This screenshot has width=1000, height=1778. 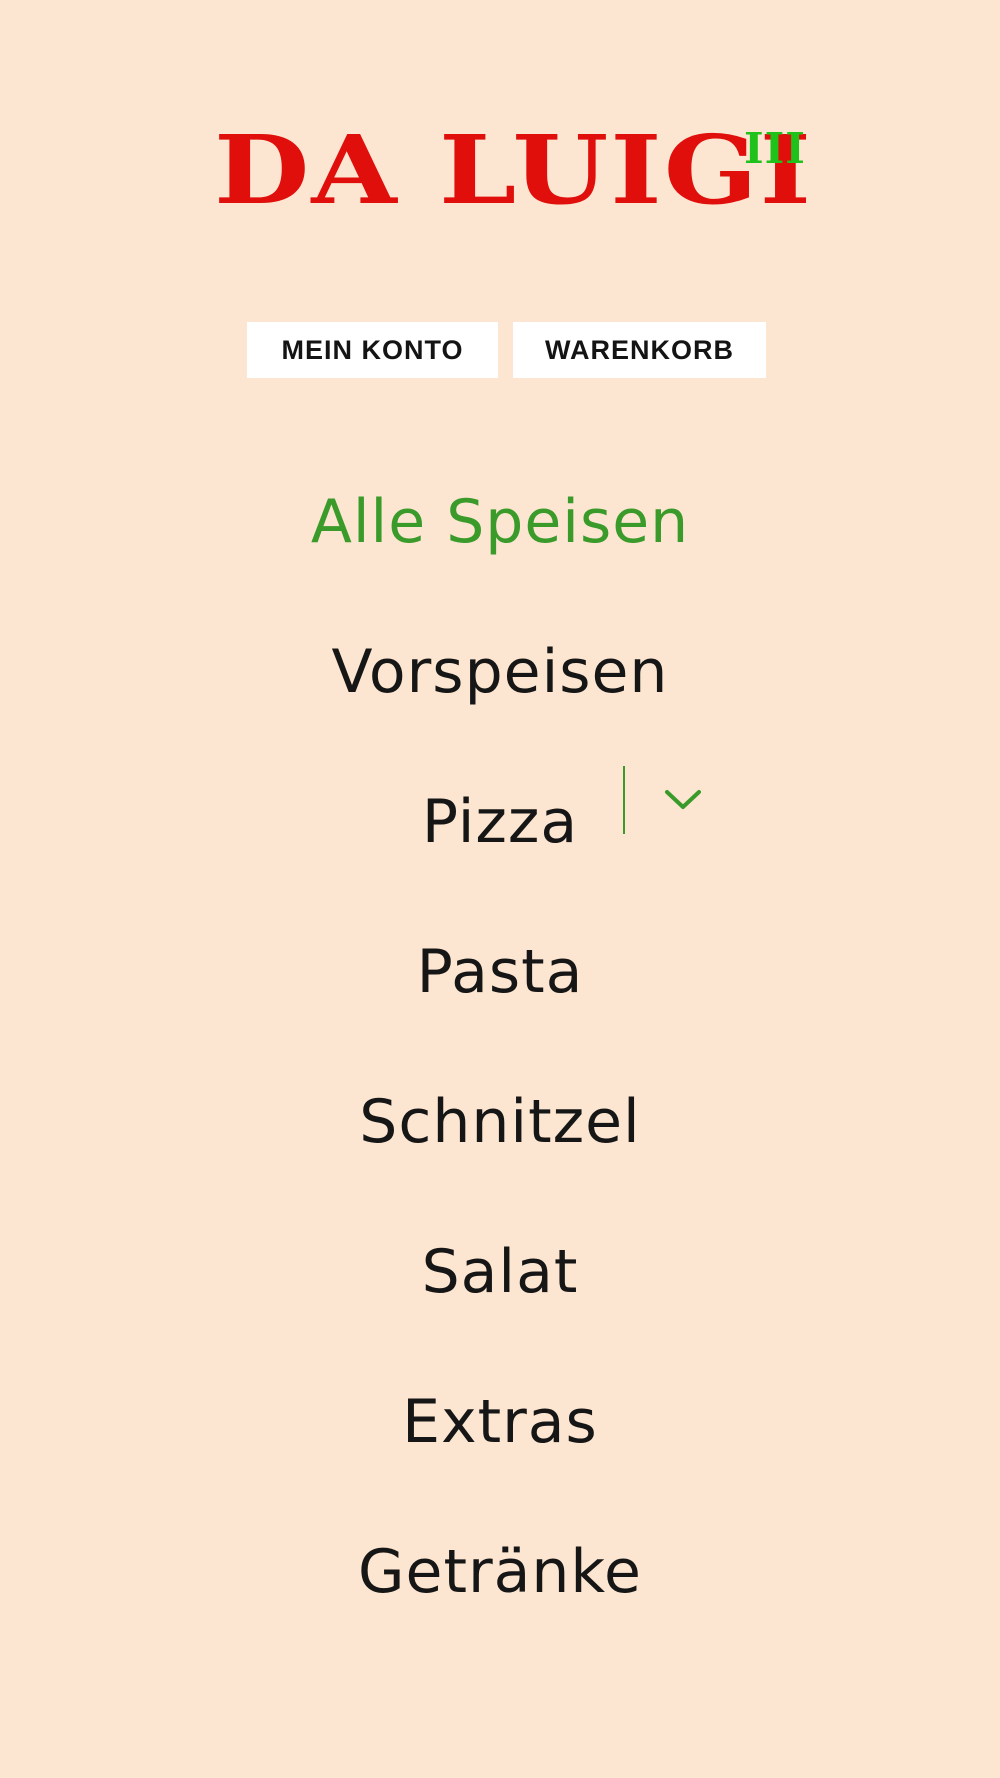 I want to click on logo-text: DA LUIGI, so click(x=514, y=170).